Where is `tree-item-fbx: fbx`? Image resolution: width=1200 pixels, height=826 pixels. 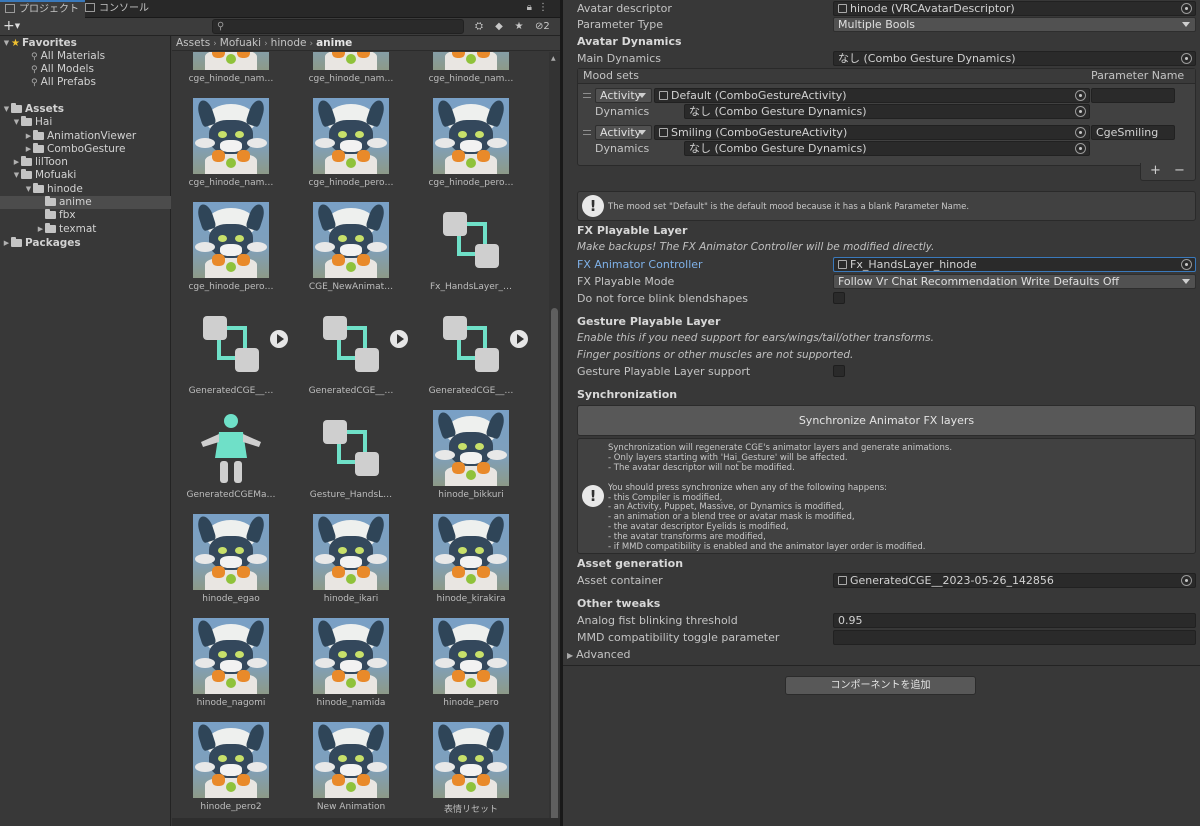
tree-item-fbx: fbx is located at coordinates (85, 215).